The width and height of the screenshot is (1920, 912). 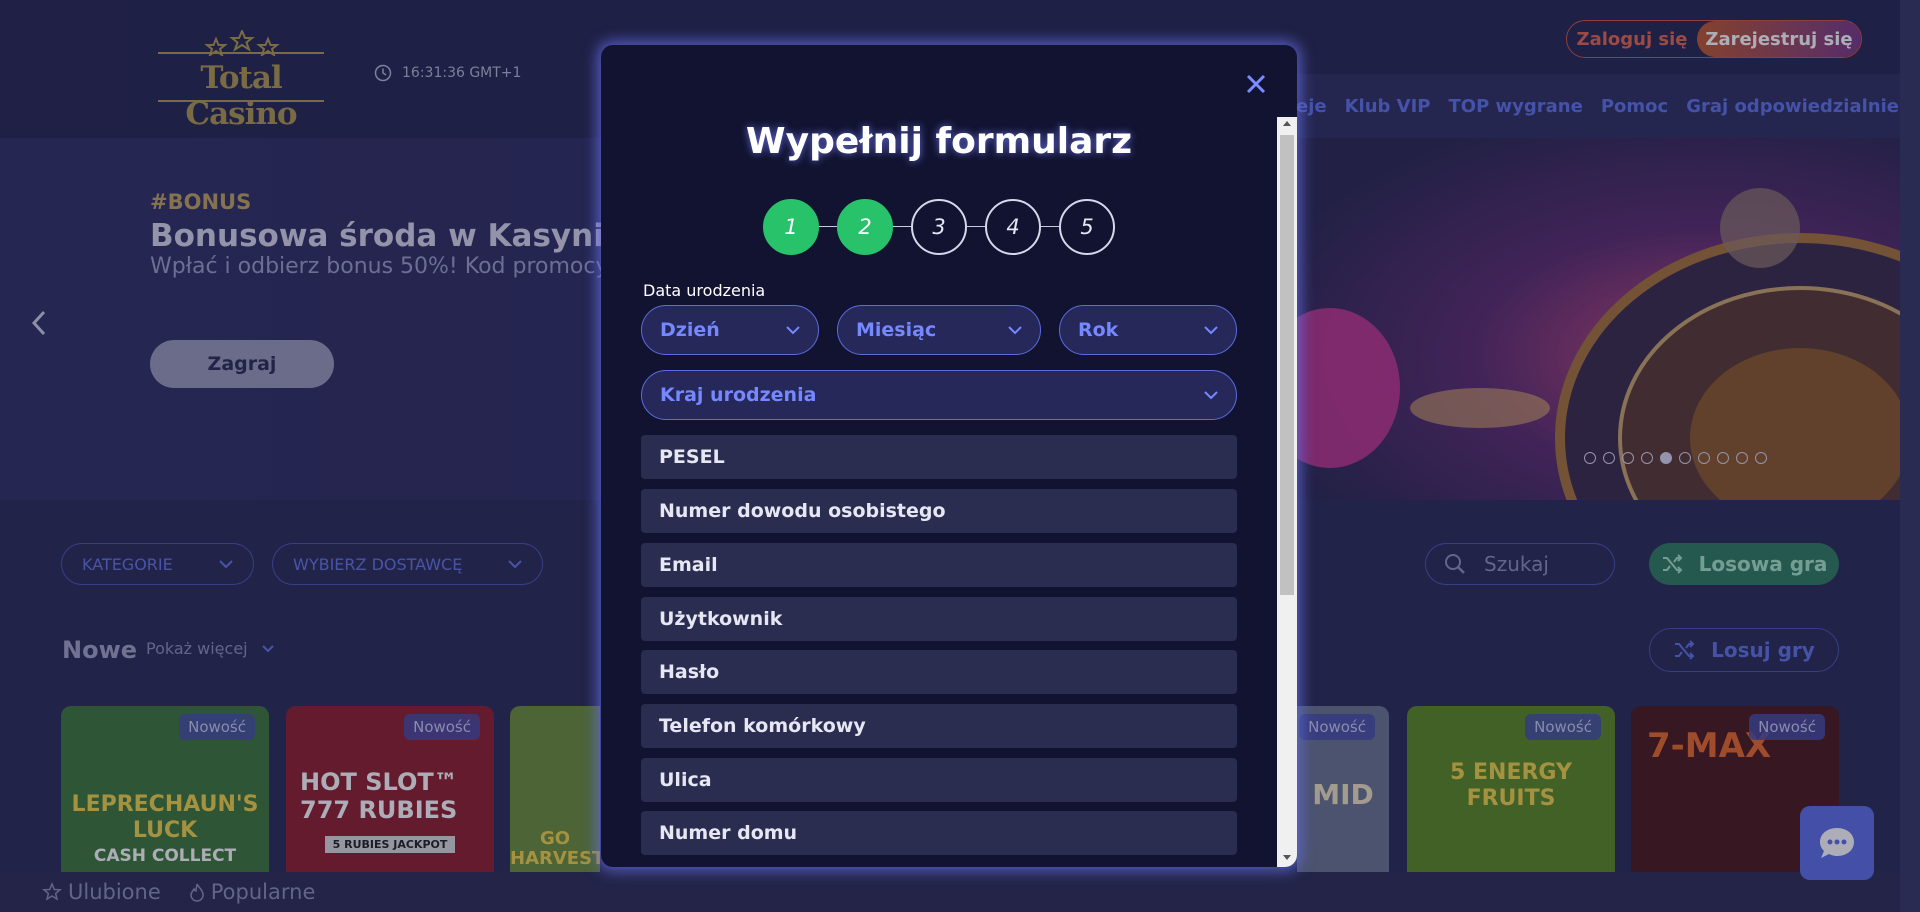 I want to click on step-1: 1, so click(x=791, y=227).